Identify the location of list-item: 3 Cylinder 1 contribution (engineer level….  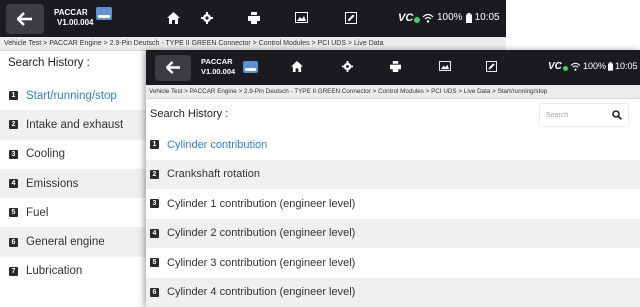
(393, 204).